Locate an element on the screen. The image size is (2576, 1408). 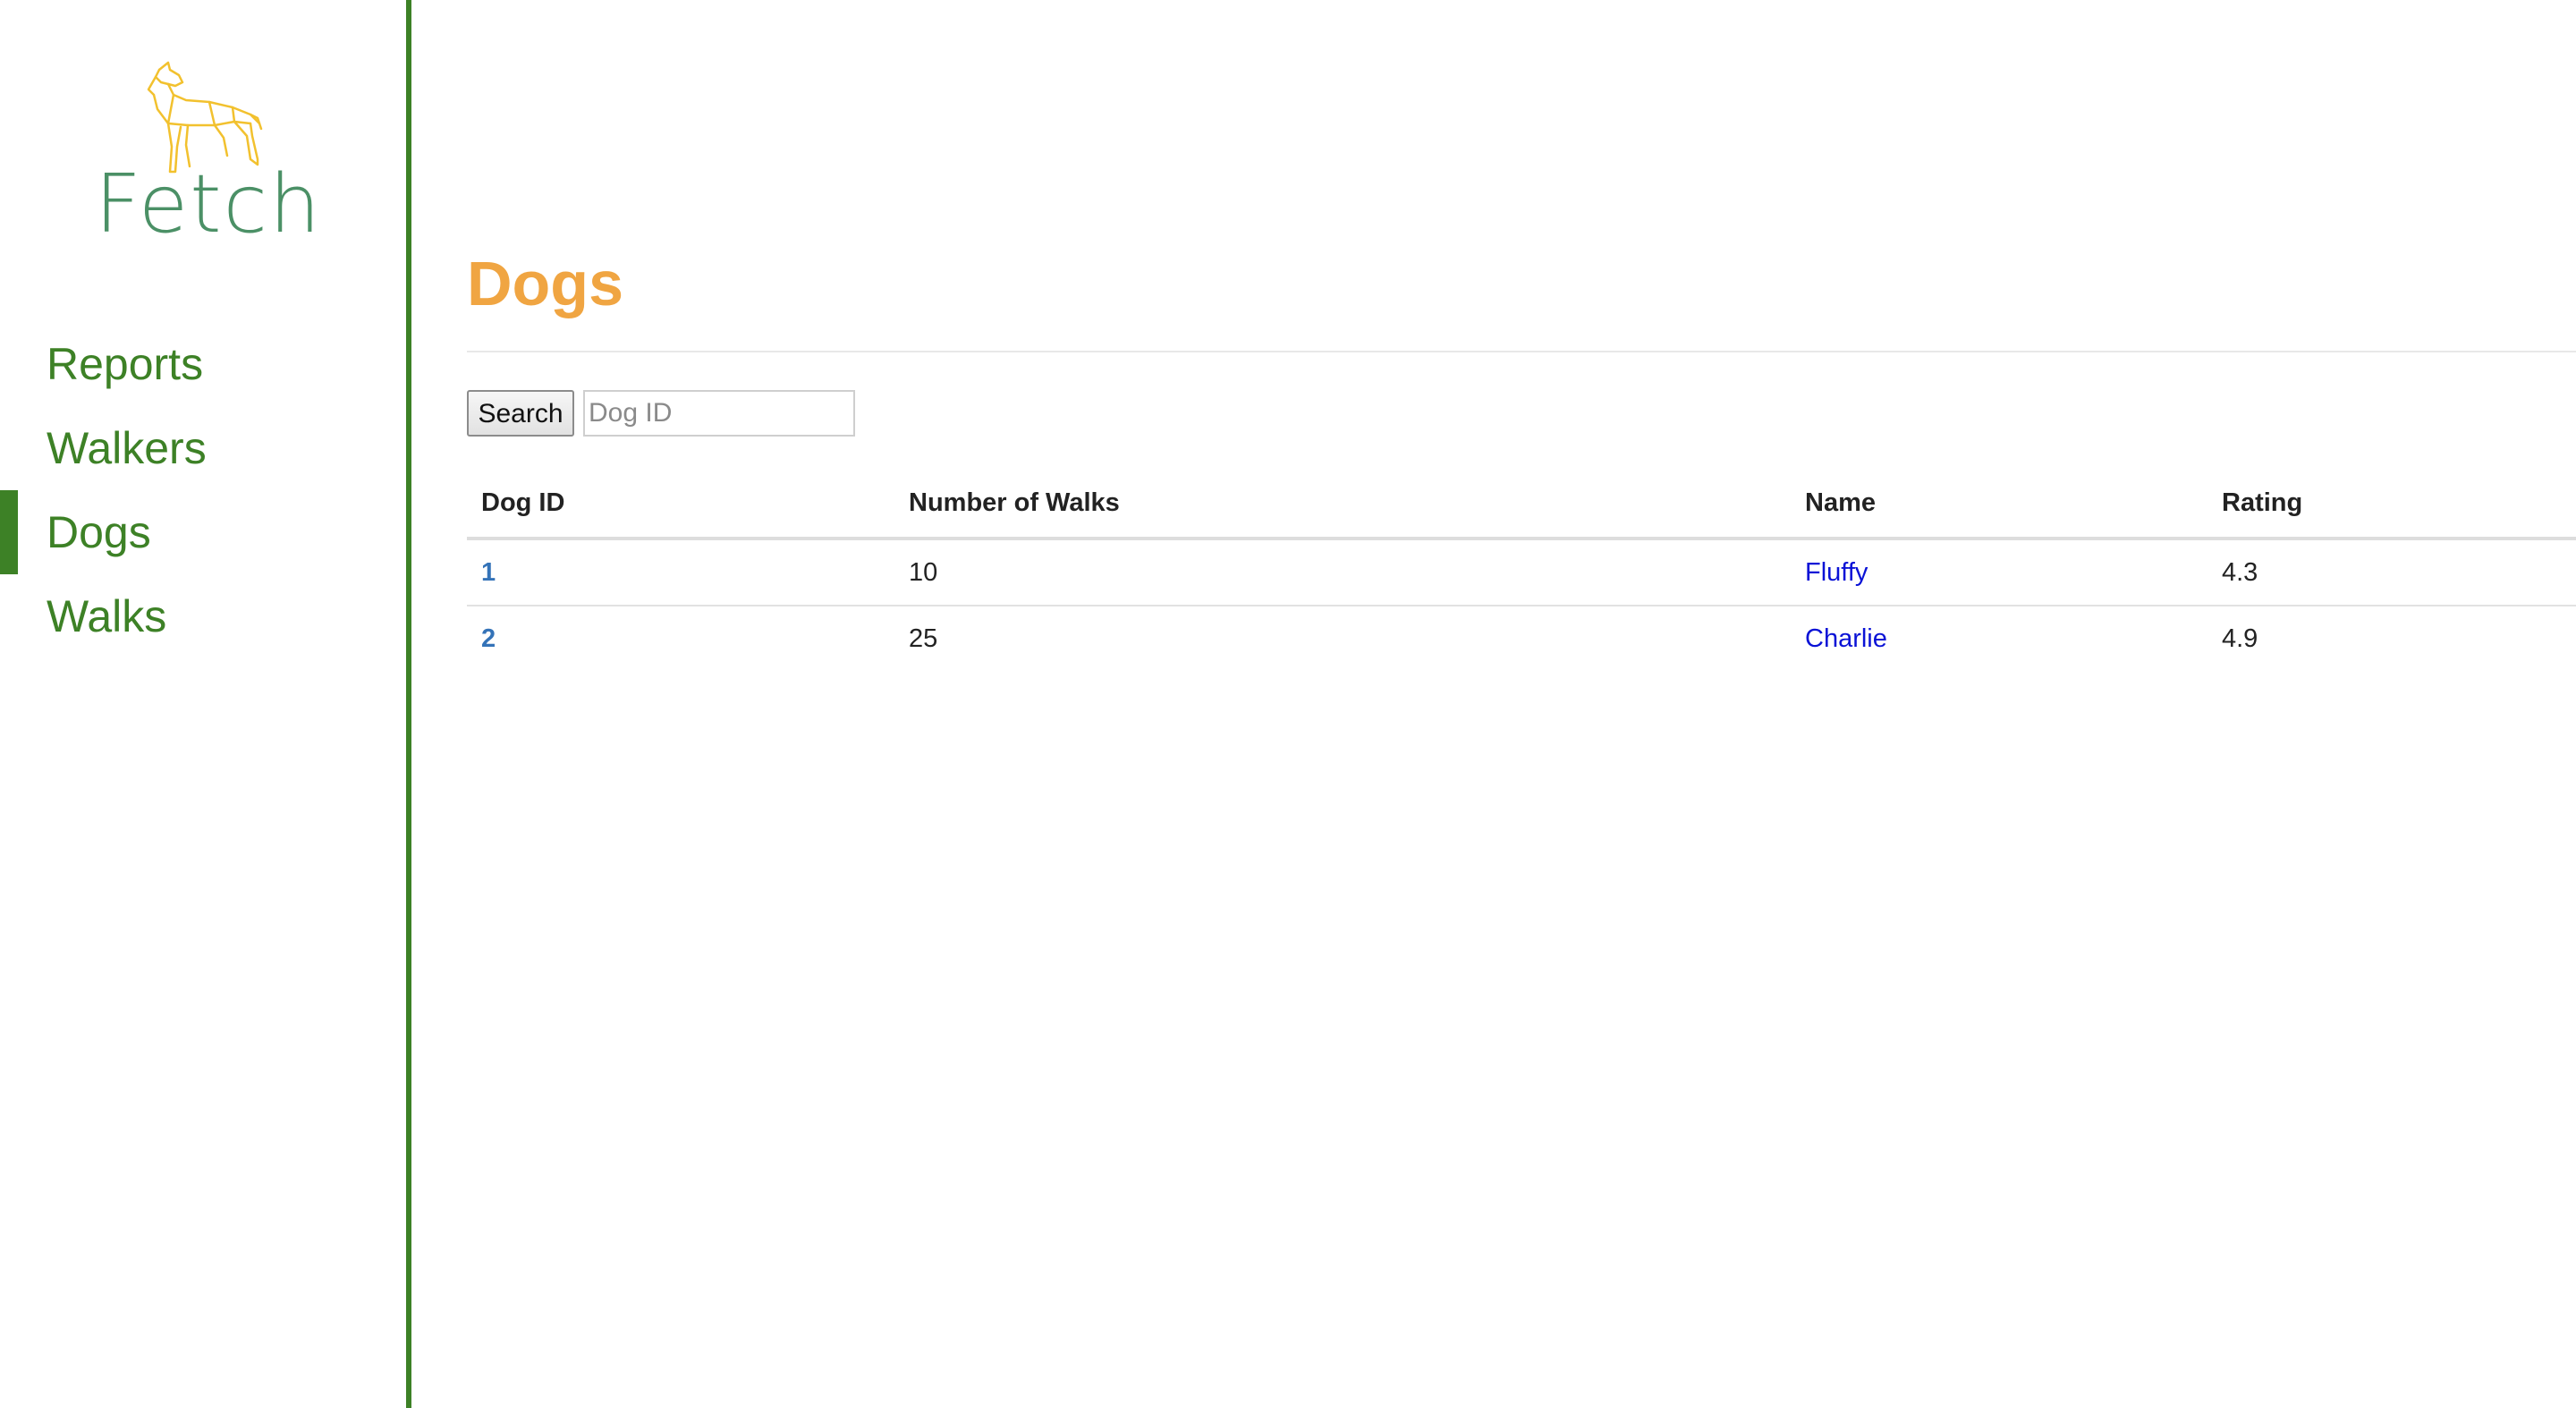
sidebar-item-dogs: Dogs is located at coordinates (203, 532).